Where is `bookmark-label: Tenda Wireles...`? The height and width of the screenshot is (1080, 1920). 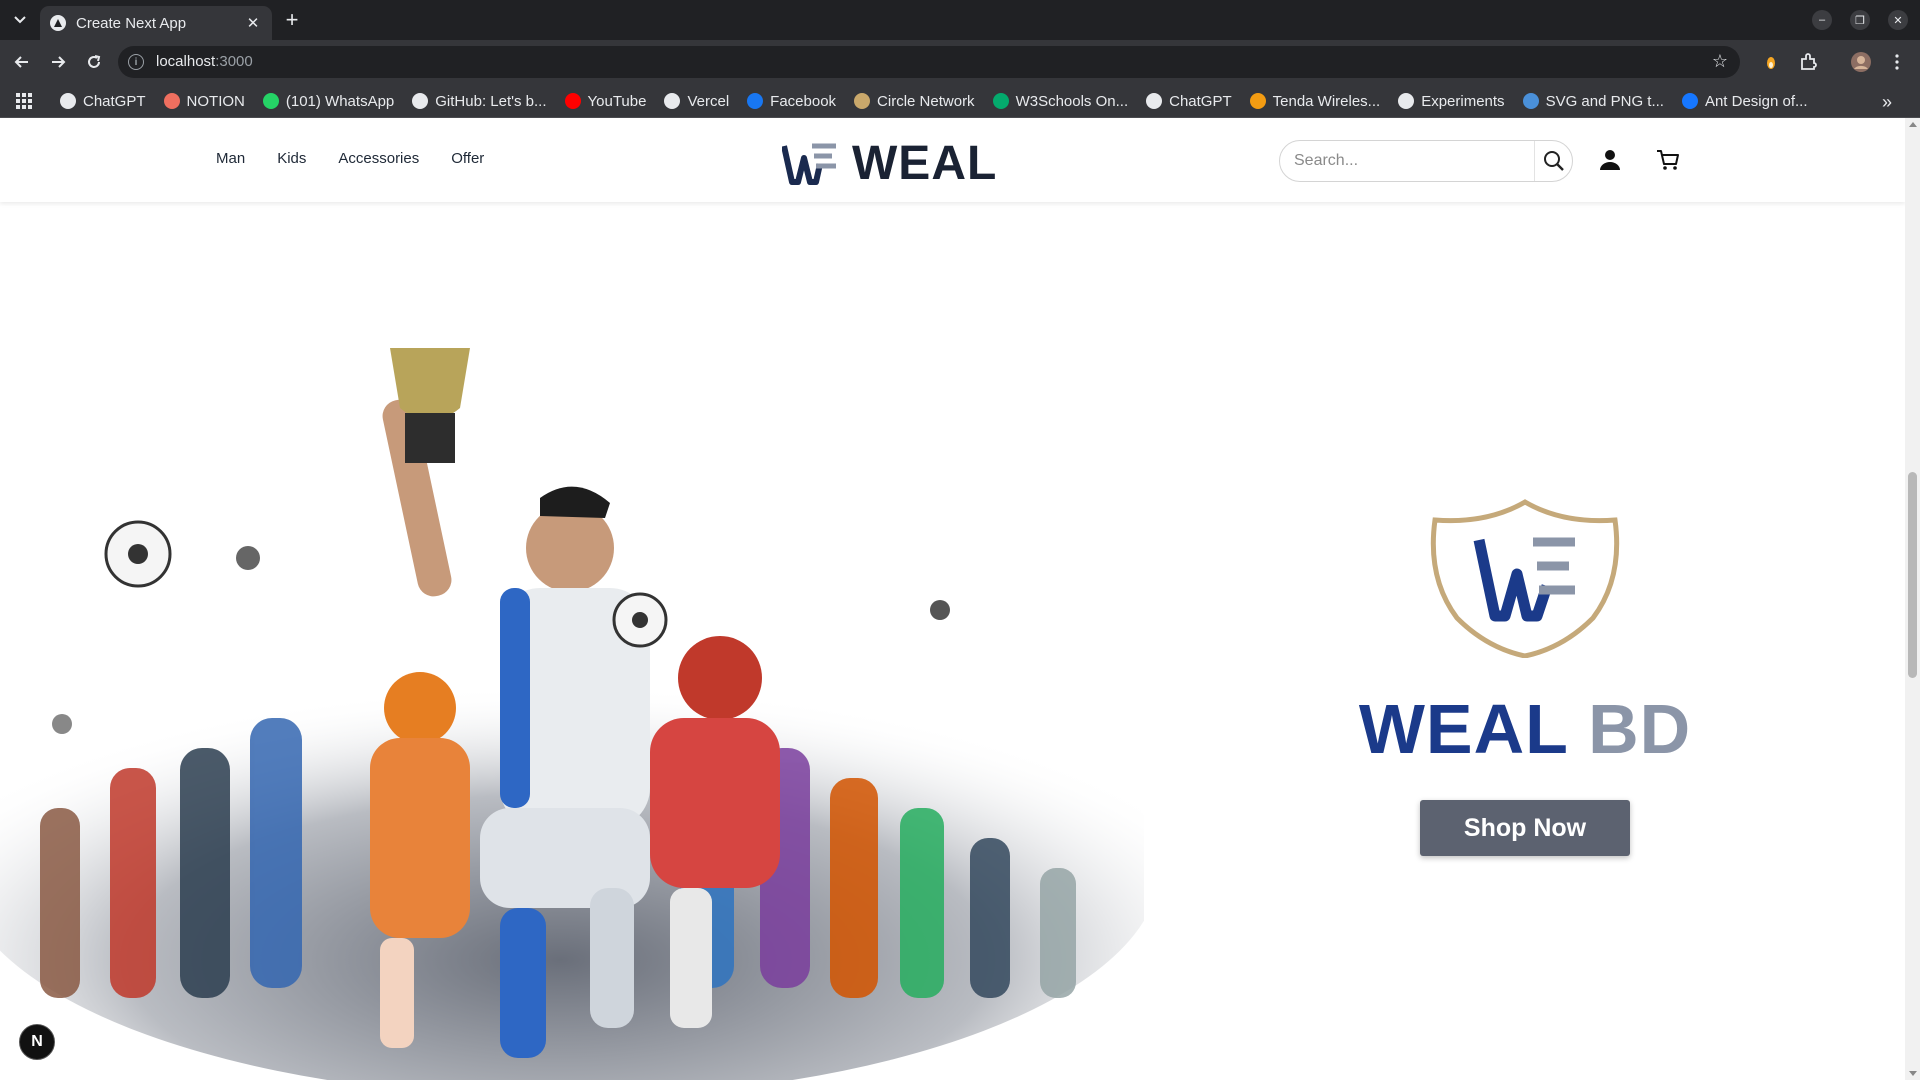 bookmark-label: Tenda Wireles... is located at coordinates (1326, 101).